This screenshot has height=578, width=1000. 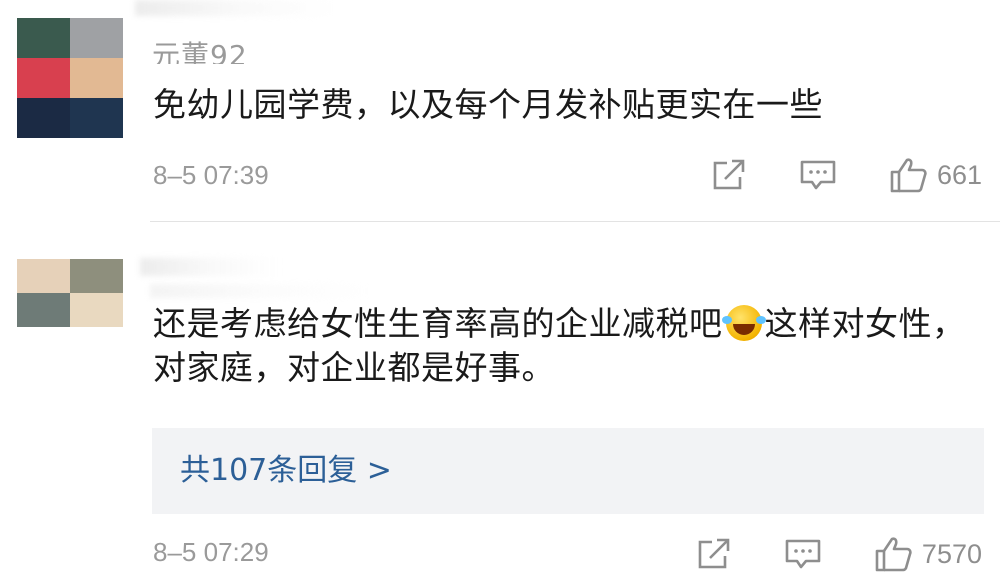 I want to click on like-button: 661, so click(x=935, y=175).